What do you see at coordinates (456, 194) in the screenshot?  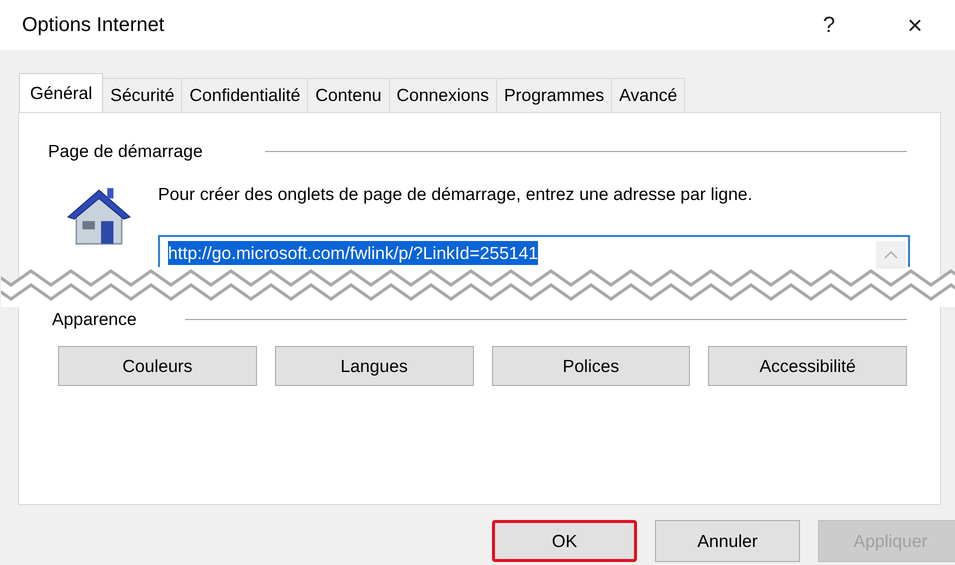 I see `instruction-text: Pour créer des onglets de page de démarrage, entrez une adresse par ligne.` at bounding box center [456, 194].